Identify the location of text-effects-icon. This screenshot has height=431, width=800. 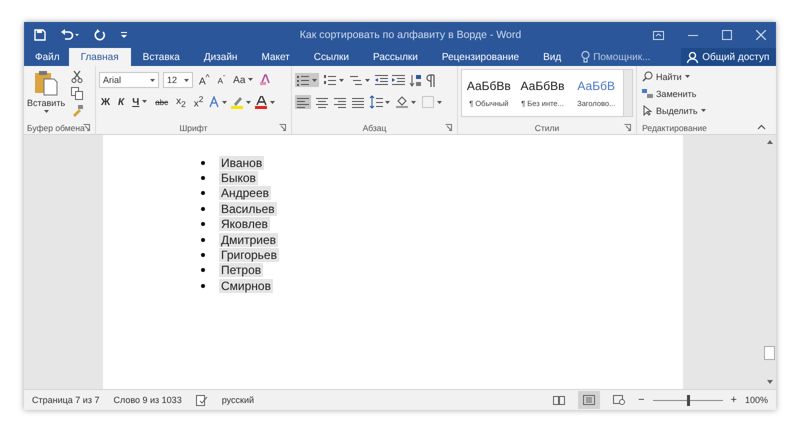
(218, 102).